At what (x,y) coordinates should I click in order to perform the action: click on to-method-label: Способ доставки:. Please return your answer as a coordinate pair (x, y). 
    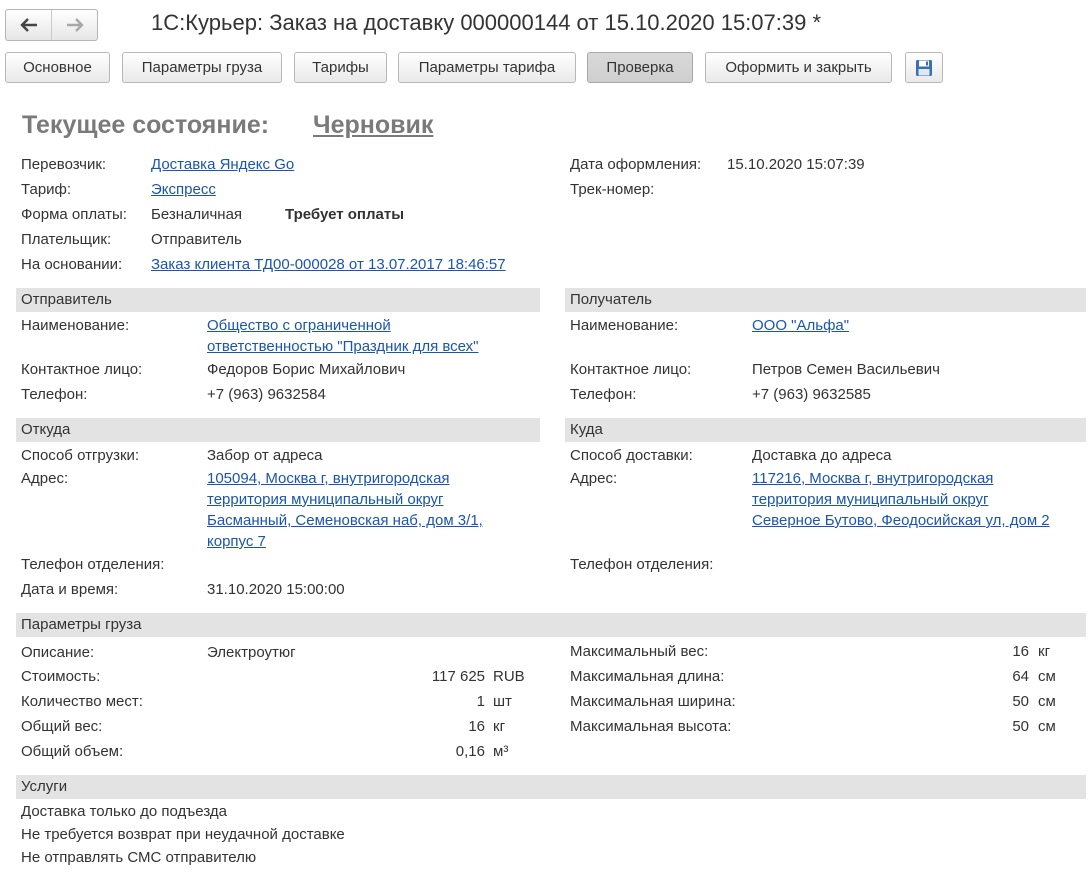
    Looking at the image, I should click on (631, 455).